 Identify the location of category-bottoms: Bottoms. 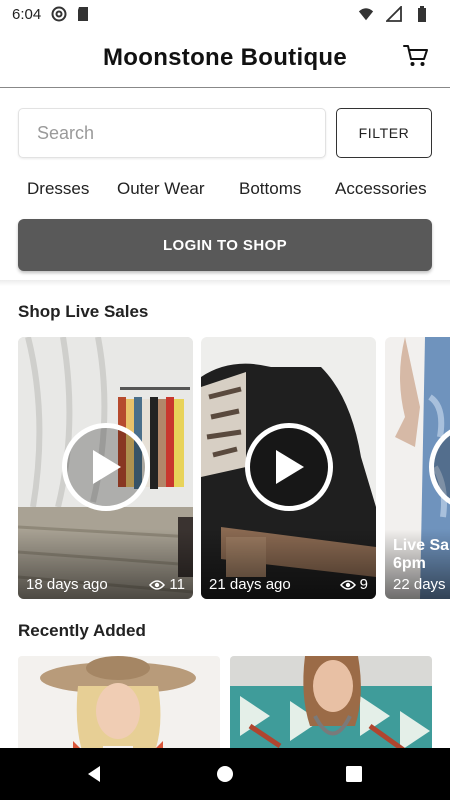
(270, 189).